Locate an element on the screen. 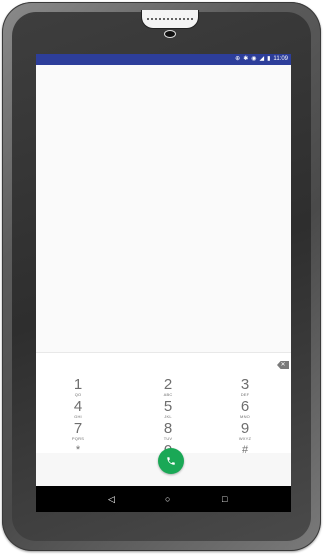  dial-key-7: 7 PQRS is located at coordinates (78, 431).